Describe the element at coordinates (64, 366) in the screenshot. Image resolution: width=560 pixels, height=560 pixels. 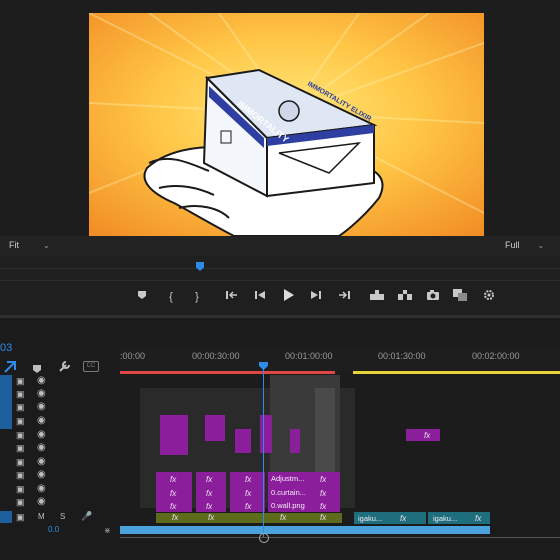
I see `wrench-icon` at that location.